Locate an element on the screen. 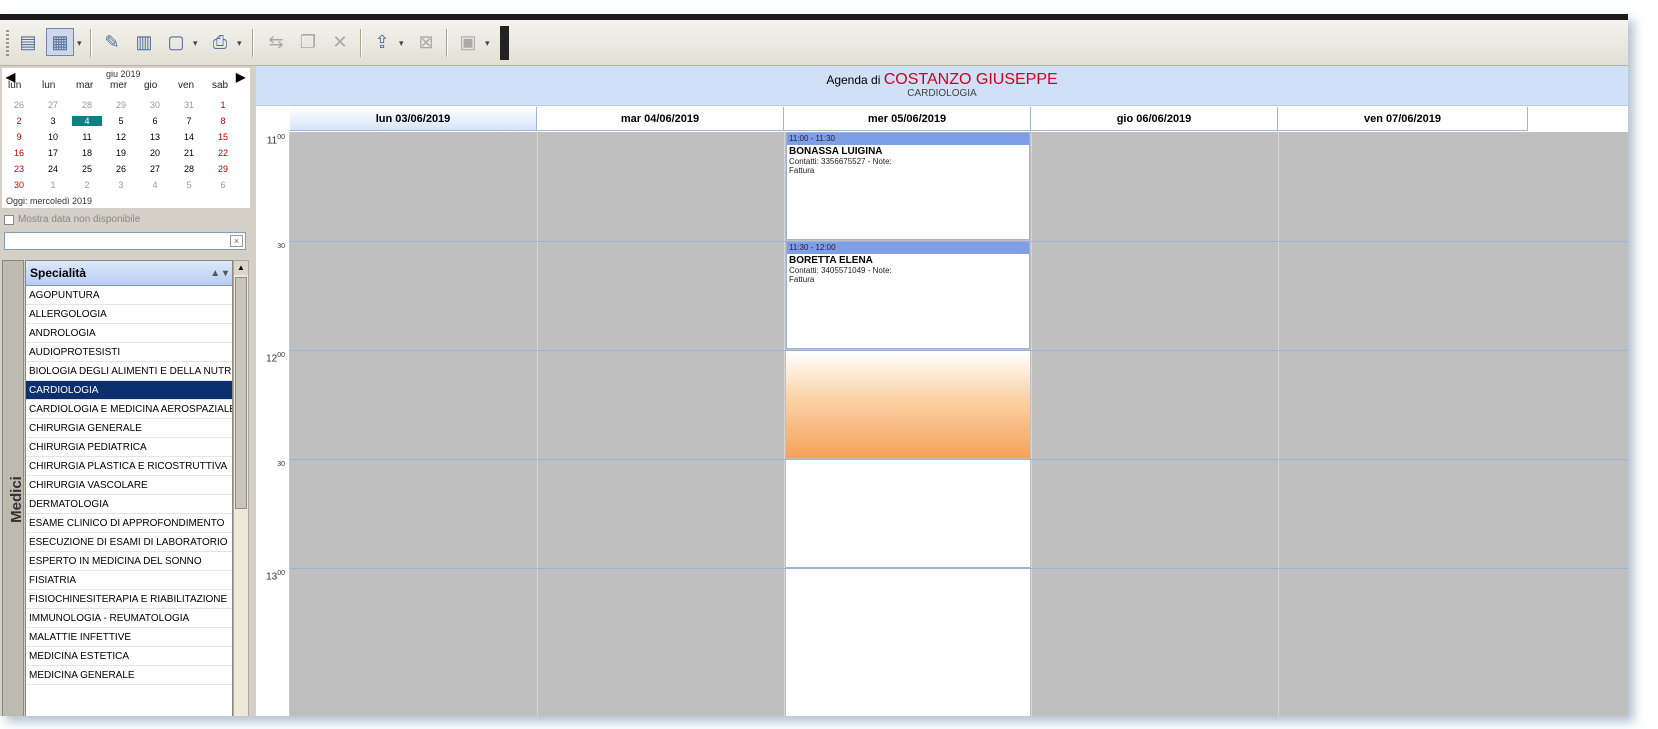 The width and height of the screenshot is (1658, 729). calendar-month-label: giu 2019 is located at coordinates (123, 74).